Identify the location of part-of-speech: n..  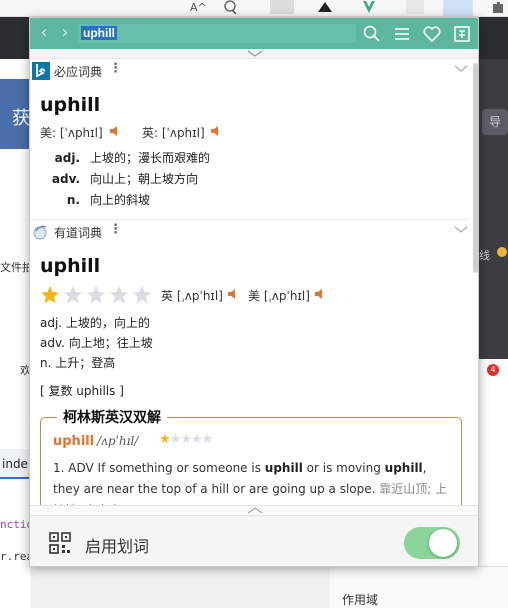
(73, 200).